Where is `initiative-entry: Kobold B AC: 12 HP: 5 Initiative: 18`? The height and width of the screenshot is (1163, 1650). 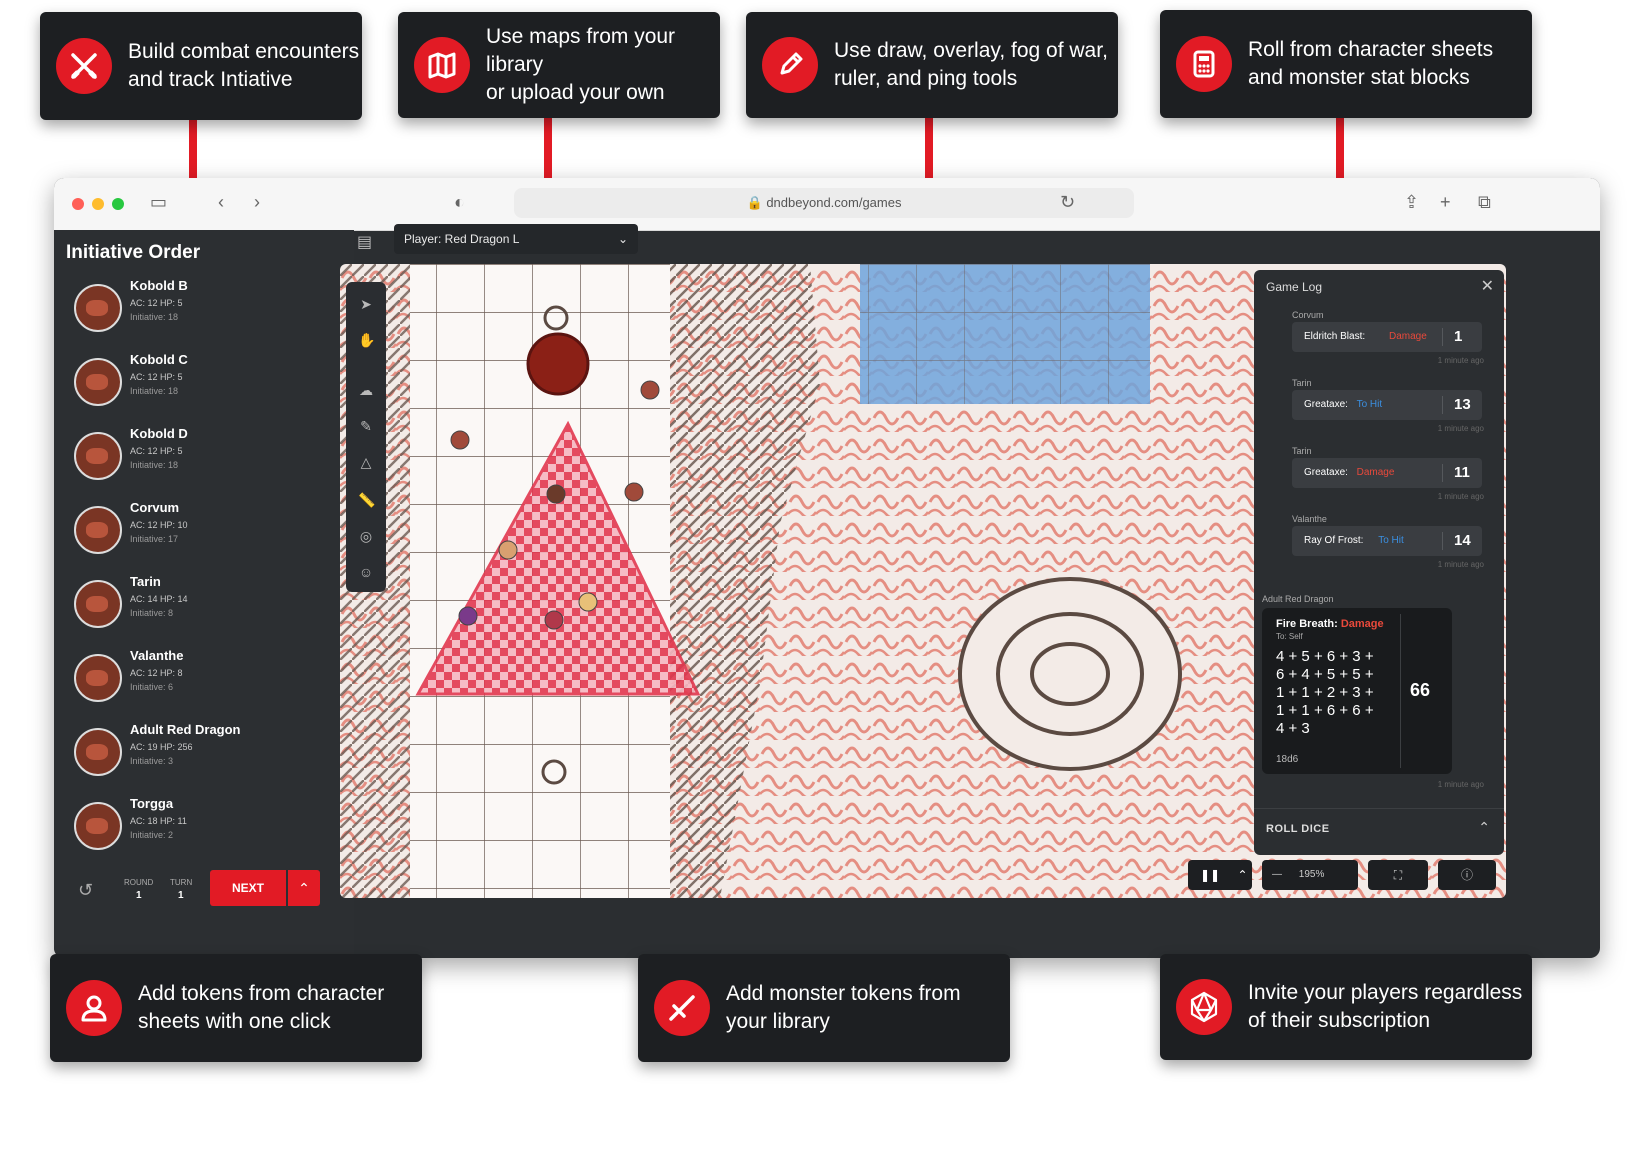 initiative-entry: Kobold B AC: 12 HP: 5 Initiative: 18 is located at coordinates (209, 313).